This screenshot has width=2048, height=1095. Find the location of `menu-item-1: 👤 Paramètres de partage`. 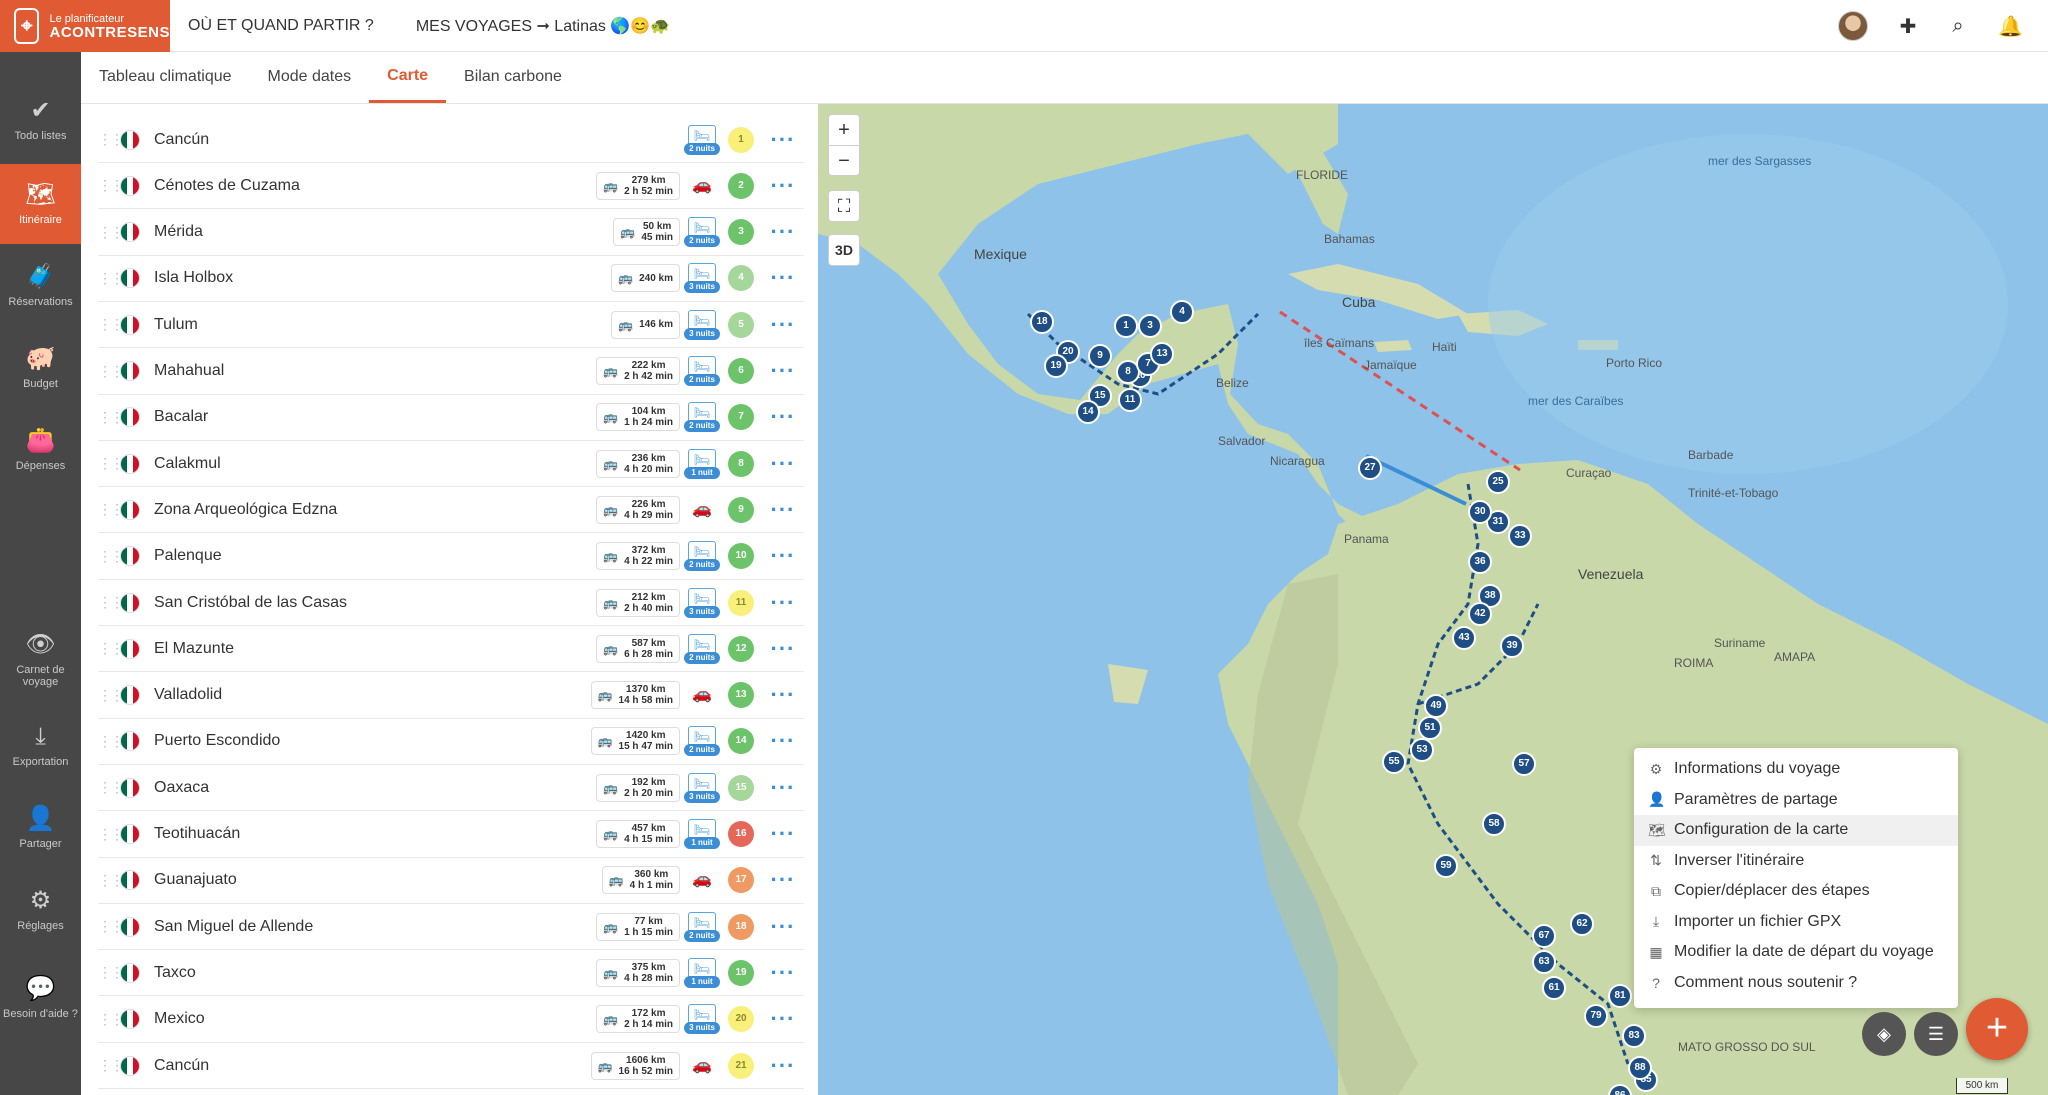

menu-item-1: 👤 Paramètres de partage is located at coordinates (1796, 800).